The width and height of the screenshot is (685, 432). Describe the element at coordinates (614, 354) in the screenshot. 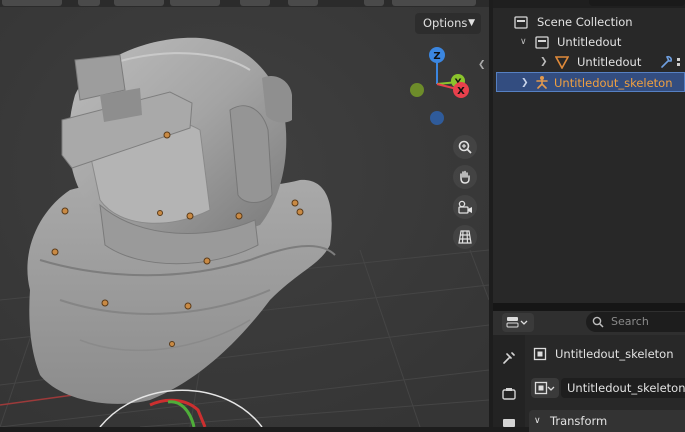

I see `object-name-label: Untitledout_skeleton` at that location.